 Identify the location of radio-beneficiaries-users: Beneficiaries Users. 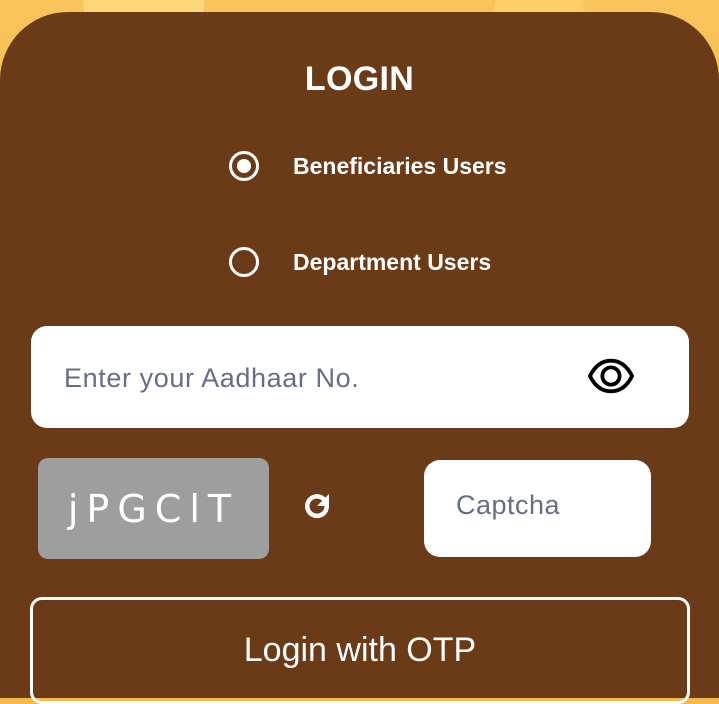
(368, 166).